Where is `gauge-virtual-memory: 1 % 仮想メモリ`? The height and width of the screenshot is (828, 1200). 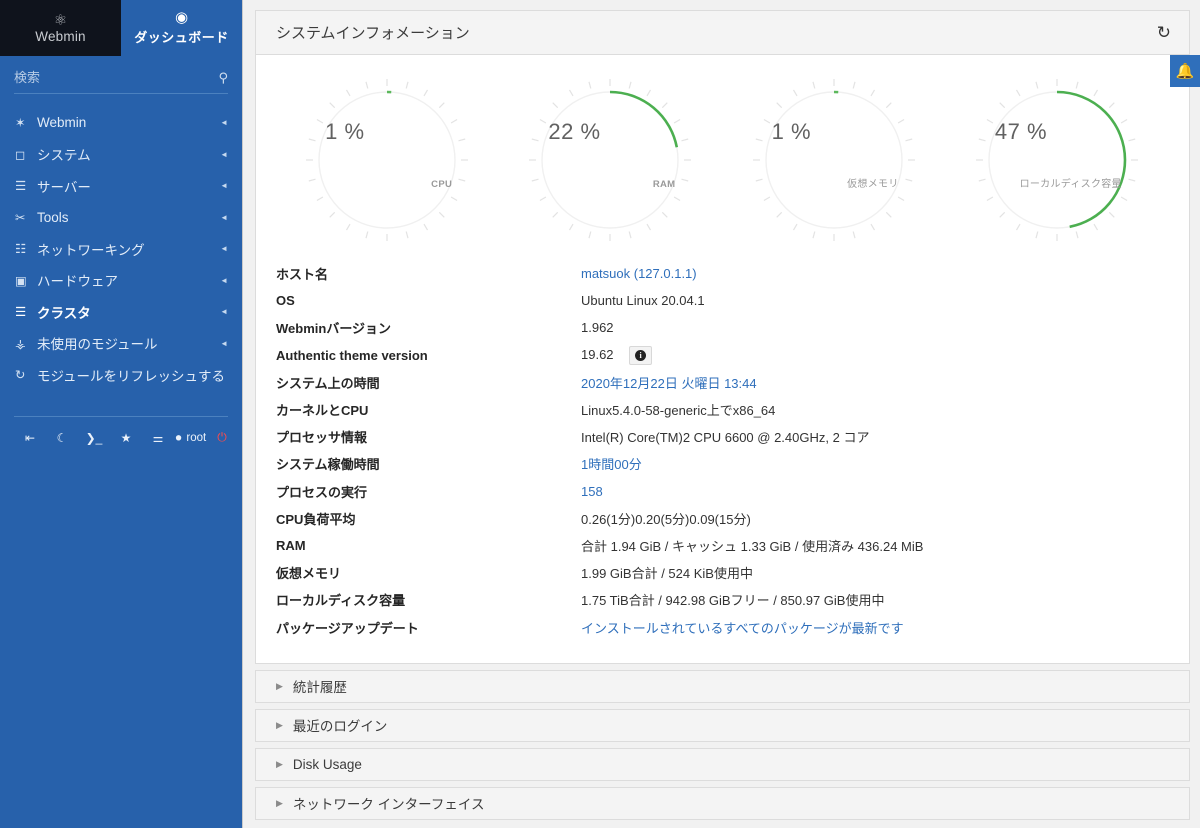 gauge-virtual-memory: 1 % 仮想メモリ is located at coordinates (834, 160).